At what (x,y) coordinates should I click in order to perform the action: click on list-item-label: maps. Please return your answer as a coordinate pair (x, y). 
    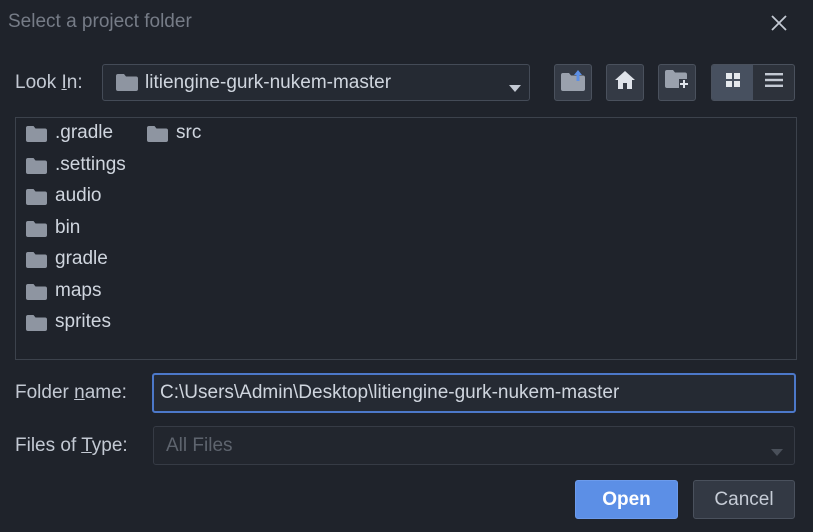
    Looking at the image, I should click on (78, 290).